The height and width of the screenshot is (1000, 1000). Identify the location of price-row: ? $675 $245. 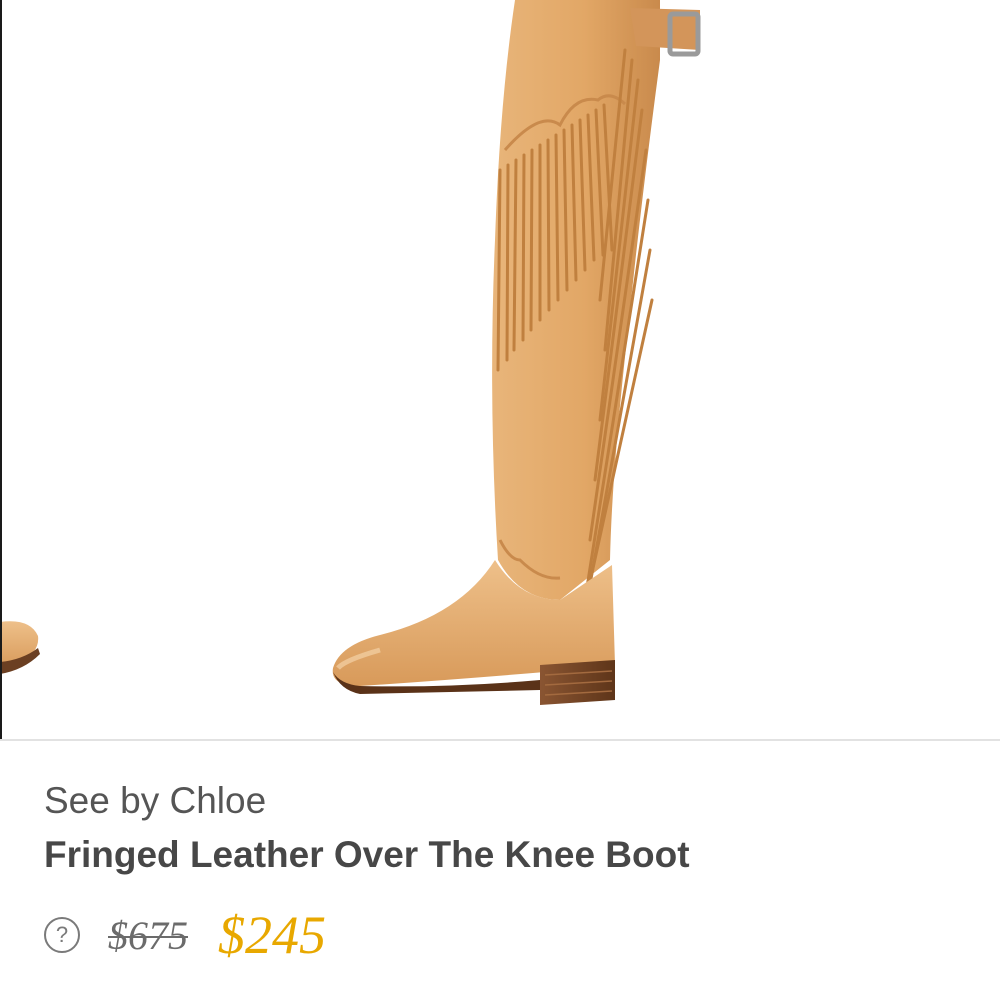
(185, 935).